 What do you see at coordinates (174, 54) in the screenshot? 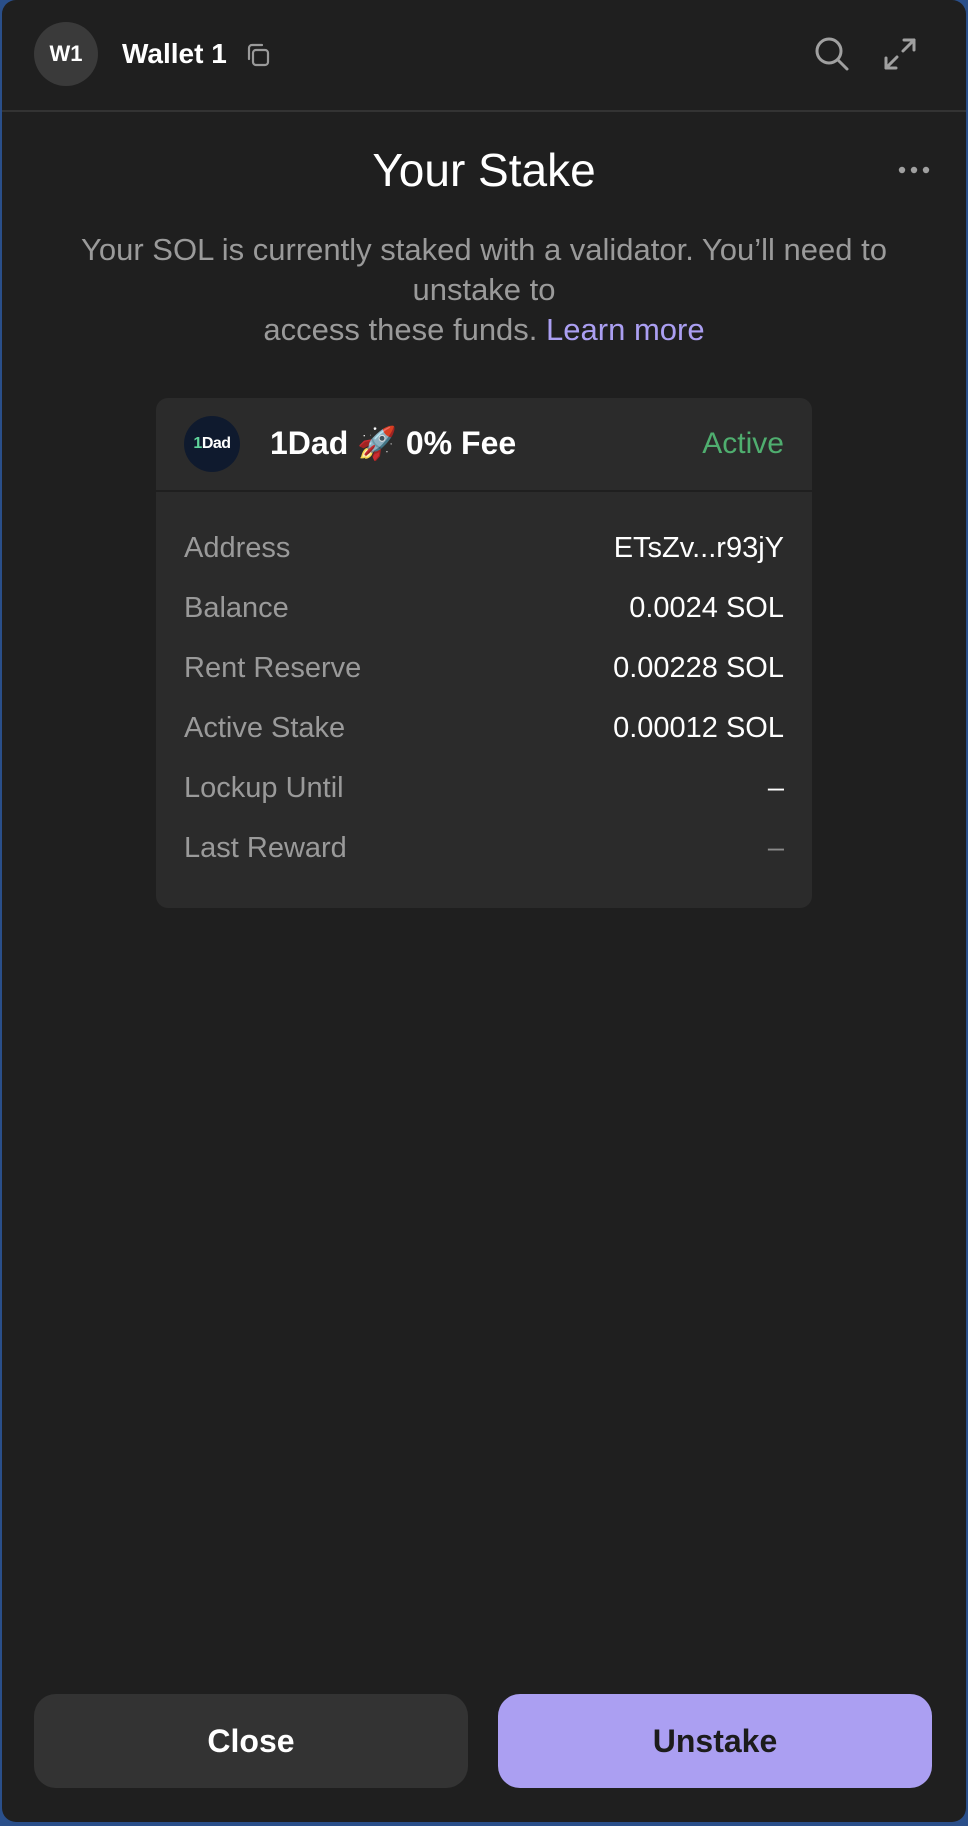
I see `wallet-name: Wallet 1` at bounding box center [174, 54].